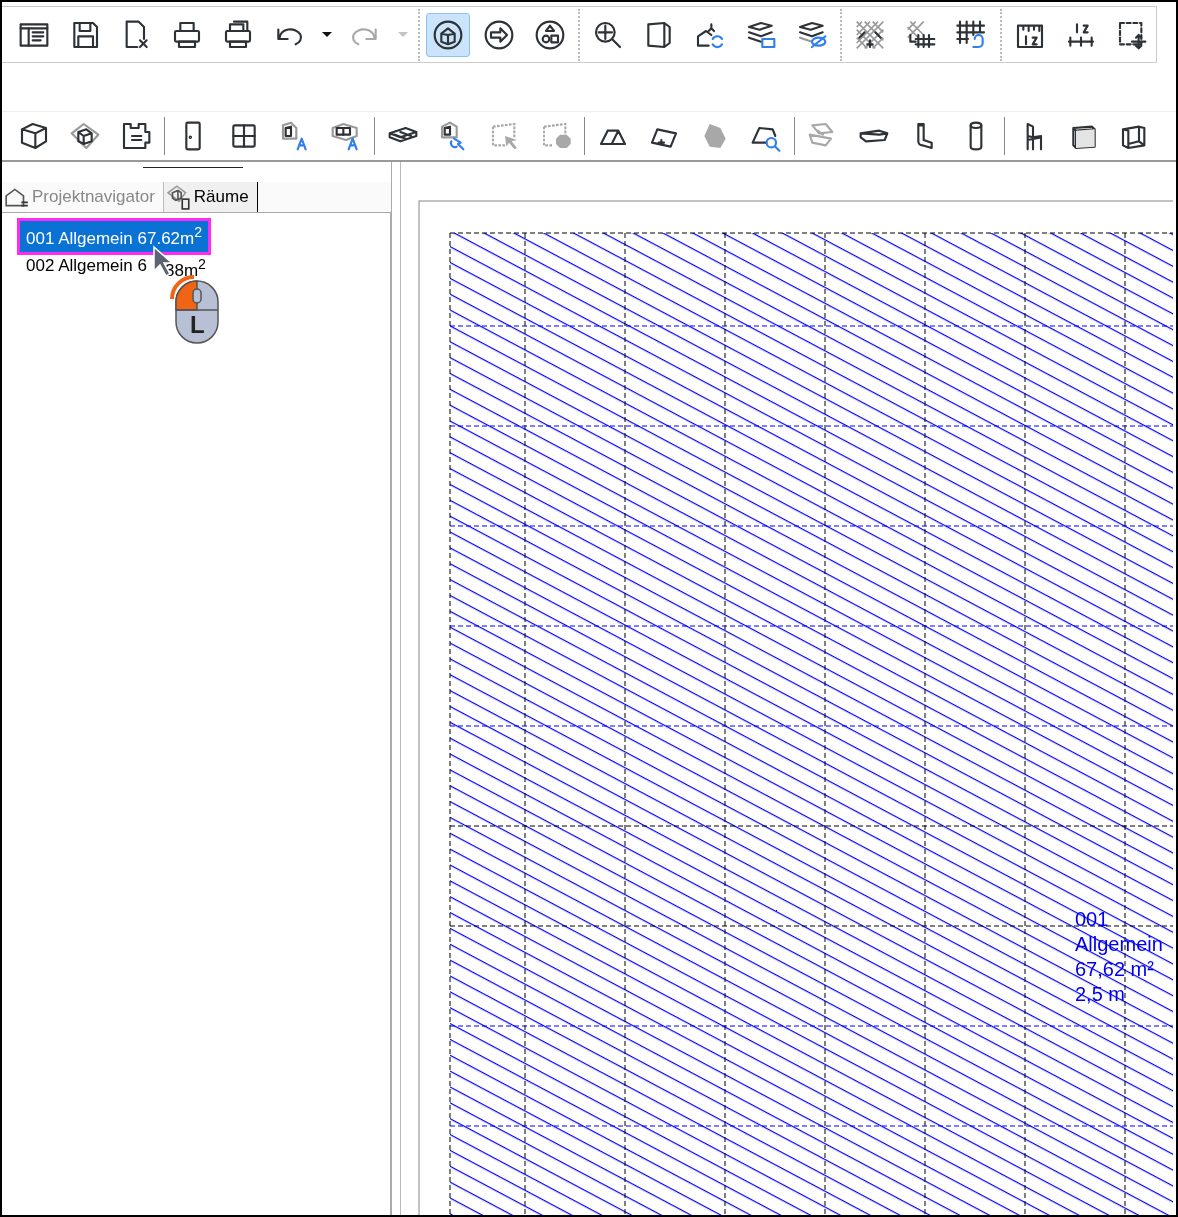  I want to click on mouse-button-label: L, so click(197, 325).